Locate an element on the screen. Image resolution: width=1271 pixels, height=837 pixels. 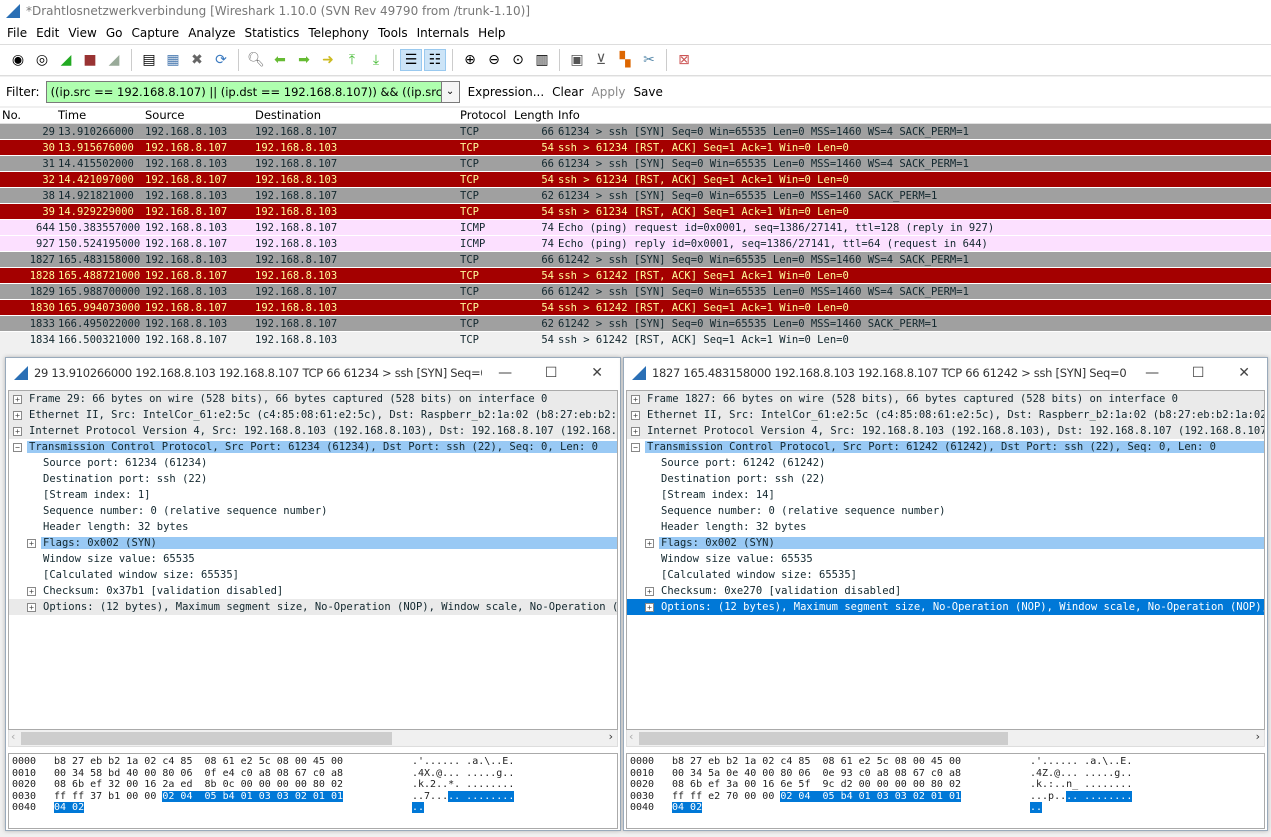
save-filter-button: Save is located at coordinates (647, 92).